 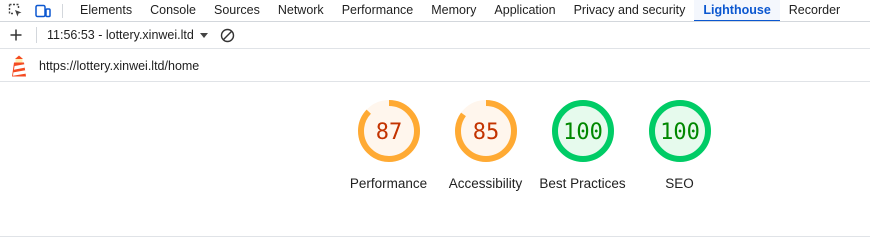 I want to click on tab-lighthouse: Lighthouse, so click(x=737, y=10).